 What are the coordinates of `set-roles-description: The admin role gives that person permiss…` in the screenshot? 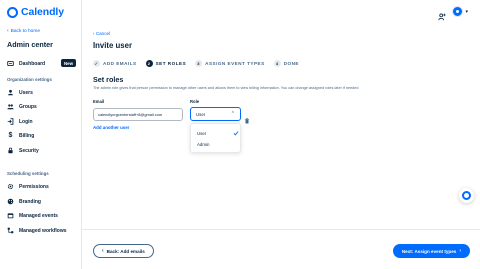 It's located at (226, 88).